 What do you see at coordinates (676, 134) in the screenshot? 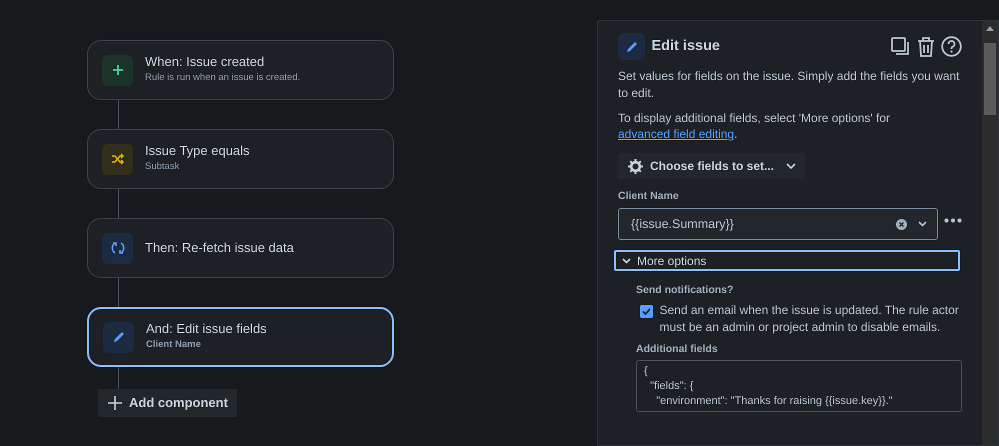
I see `advanced-editing-link: advanced field editing` at bounding box center [676, 134].